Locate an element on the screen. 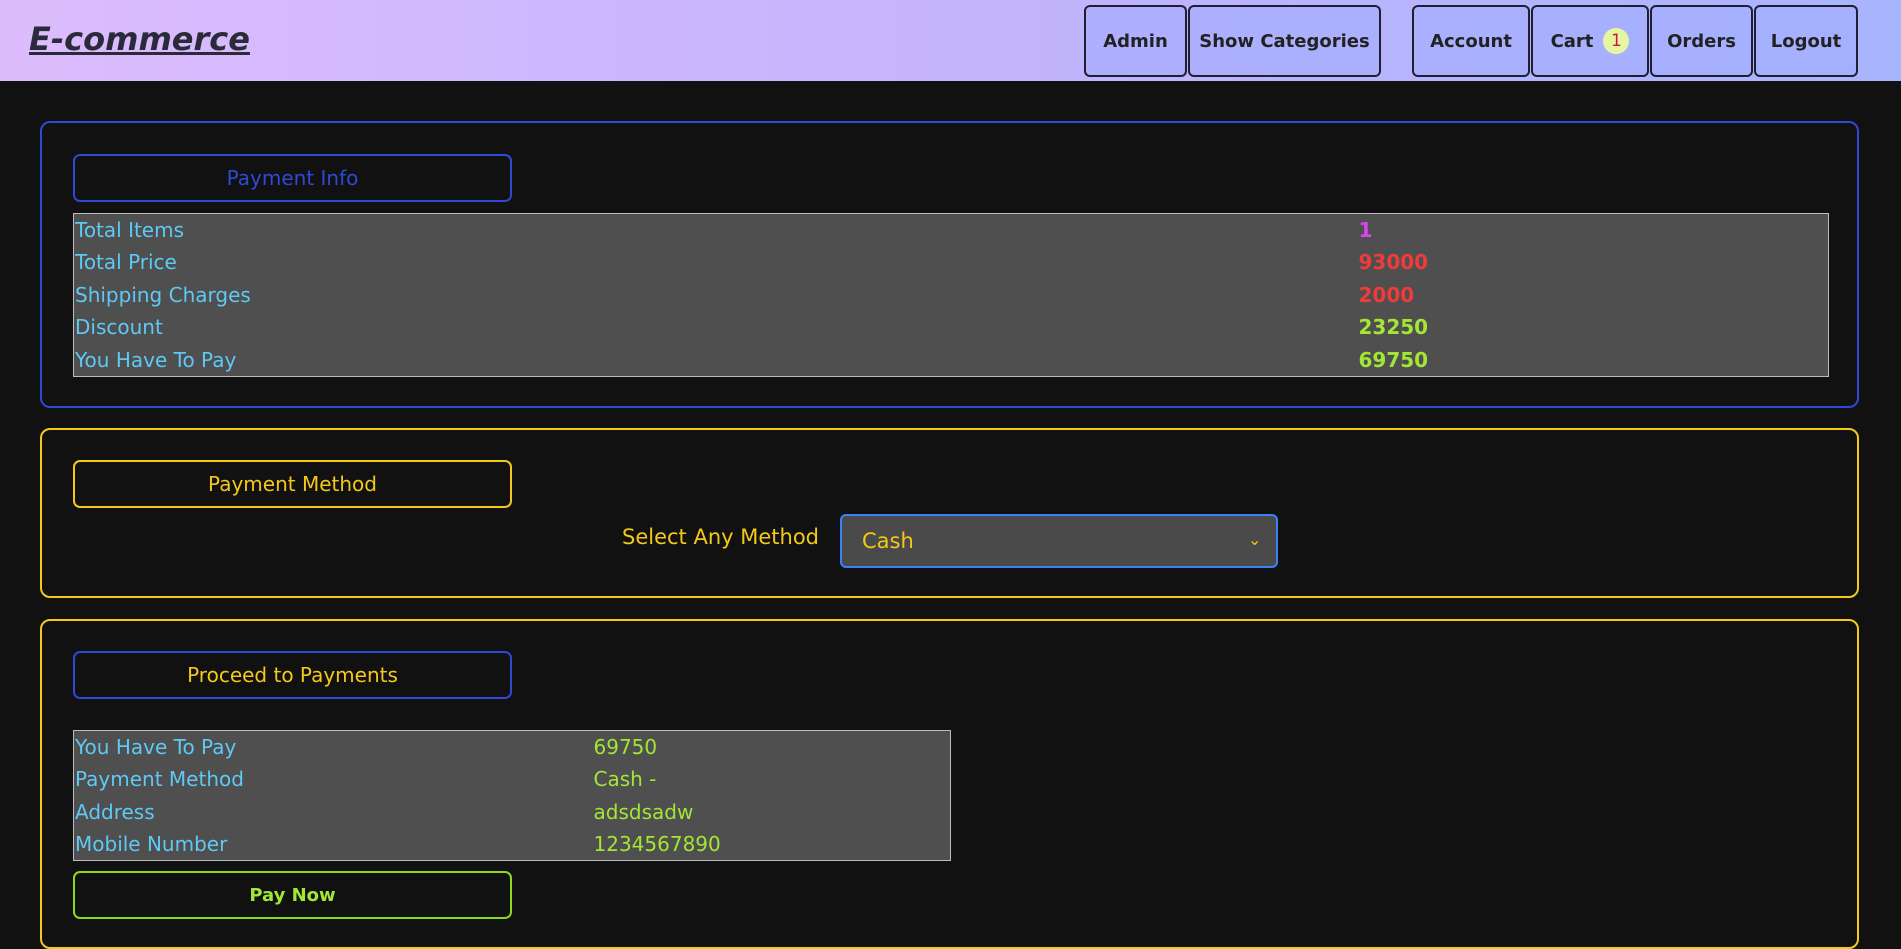  address-label: Address is located at coordinates (115, 811).